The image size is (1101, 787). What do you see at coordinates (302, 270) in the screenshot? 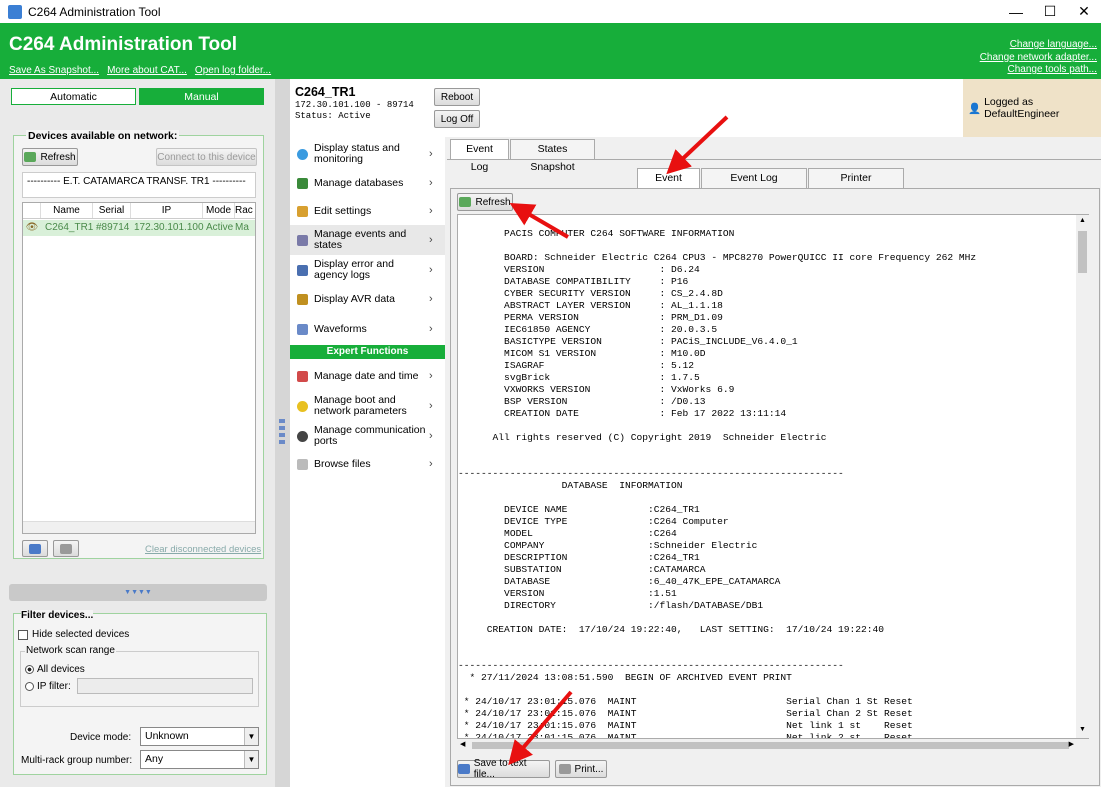
I see `log-icon` at bounding box center [302, 270].